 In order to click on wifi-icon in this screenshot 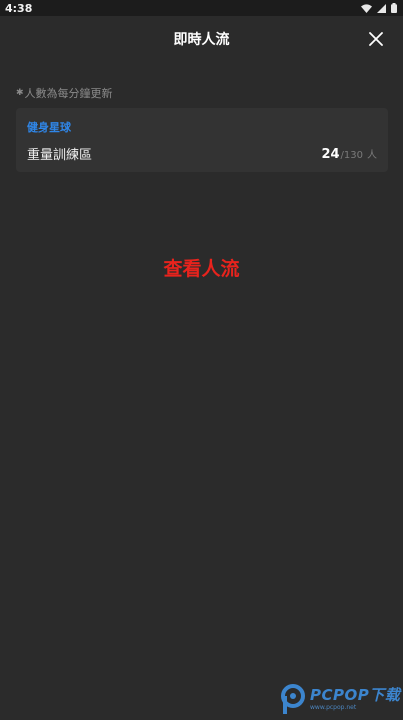, I will do `click(366, 8)`.